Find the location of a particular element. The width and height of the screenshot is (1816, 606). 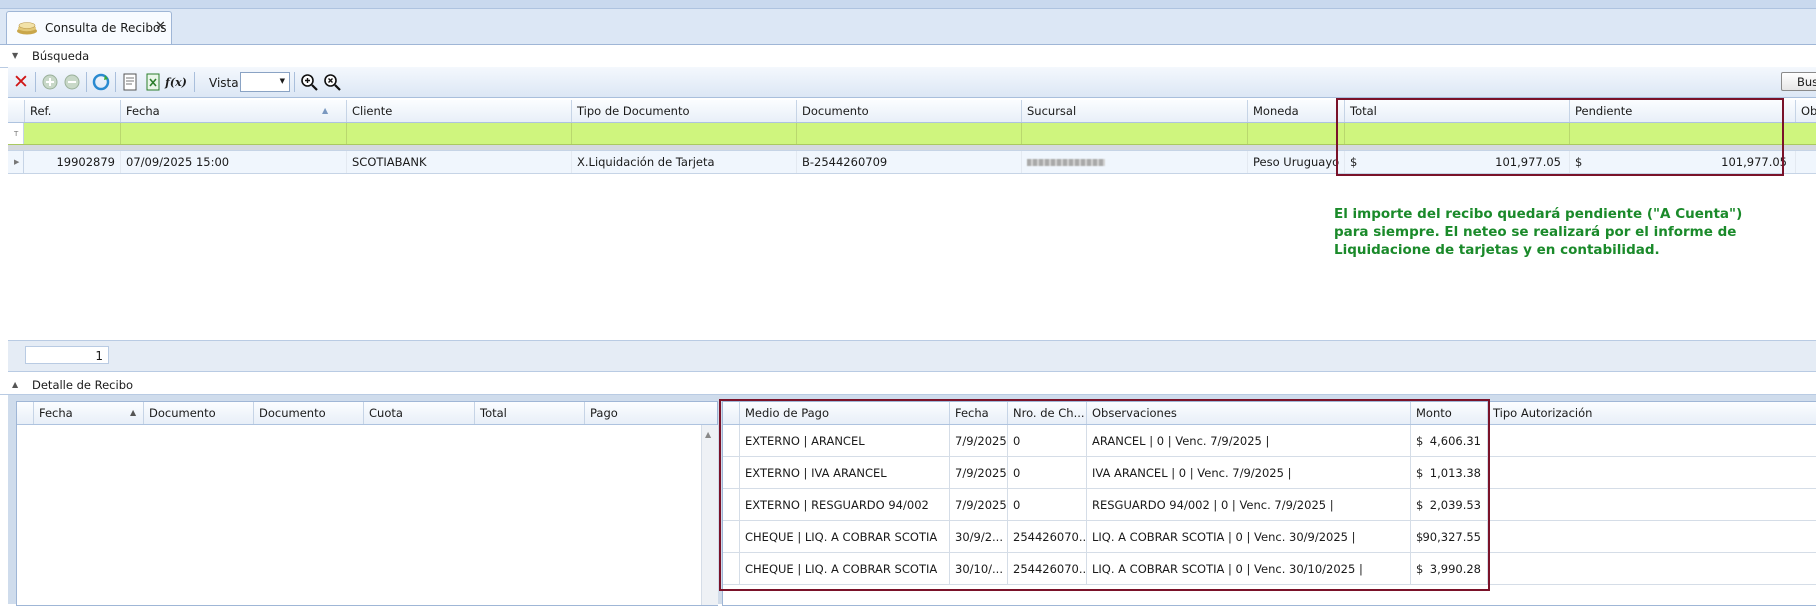

page-number-input: 1 is located at coordinates (67, 355).